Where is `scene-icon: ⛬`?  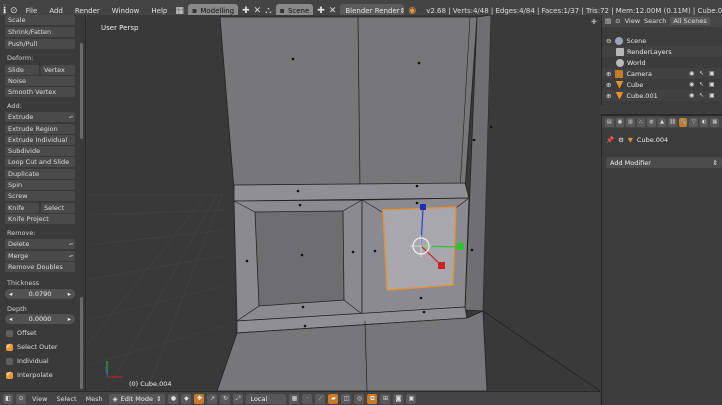
scene-icon: ⛬ is located at coordinates (268, 11).